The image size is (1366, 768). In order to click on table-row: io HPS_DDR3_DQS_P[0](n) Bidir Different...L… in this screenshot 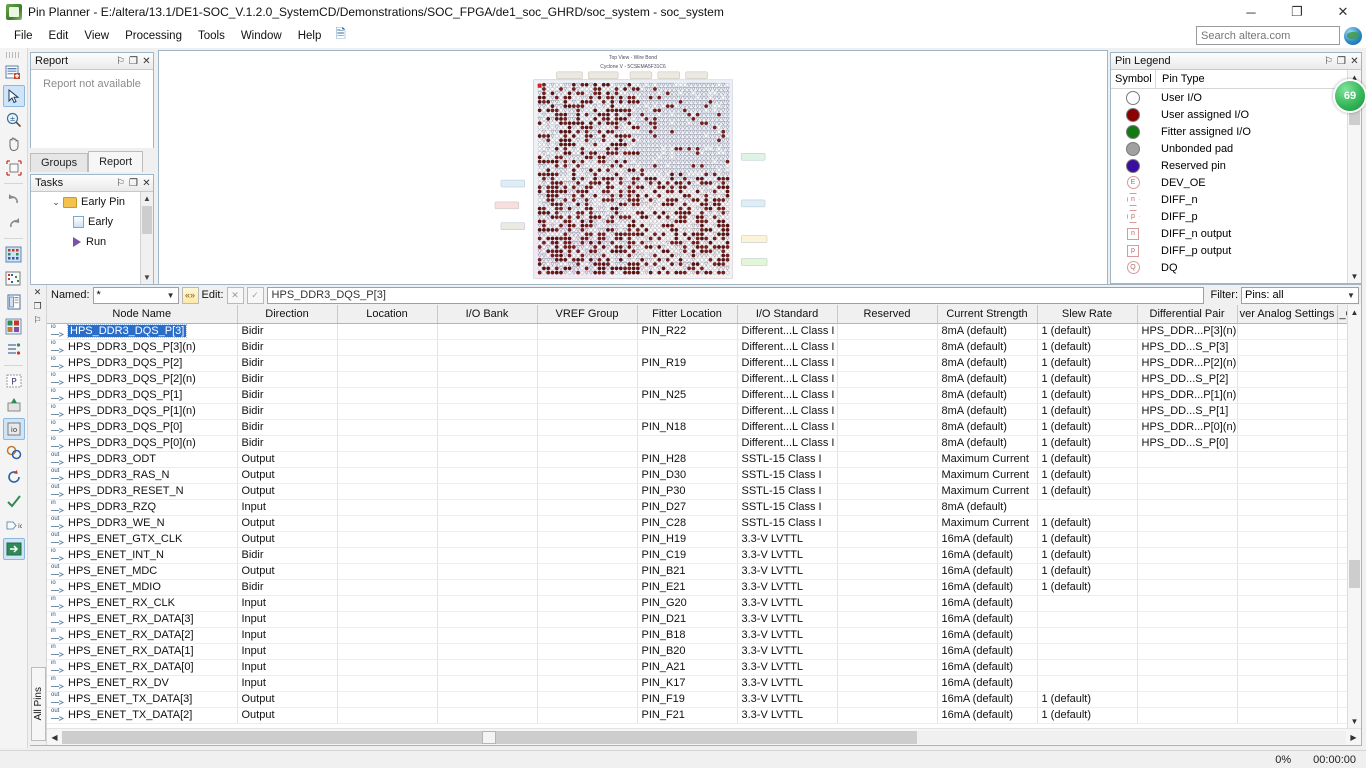, I will do `click(697, 443)`.